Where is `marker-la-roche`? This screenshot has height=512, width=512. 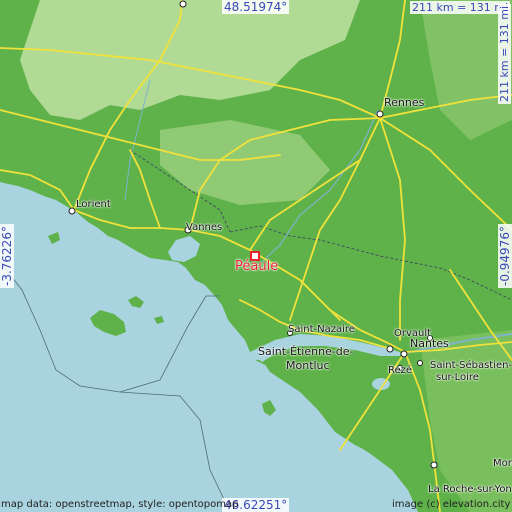
marker-la-roche is located at coordinates (434, 465).